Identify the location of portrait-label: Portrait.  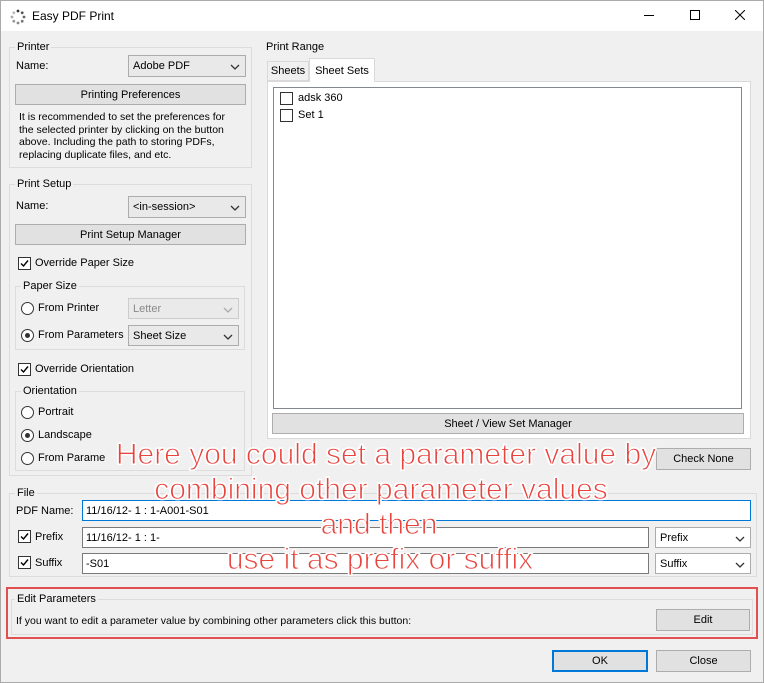
(56, 412).